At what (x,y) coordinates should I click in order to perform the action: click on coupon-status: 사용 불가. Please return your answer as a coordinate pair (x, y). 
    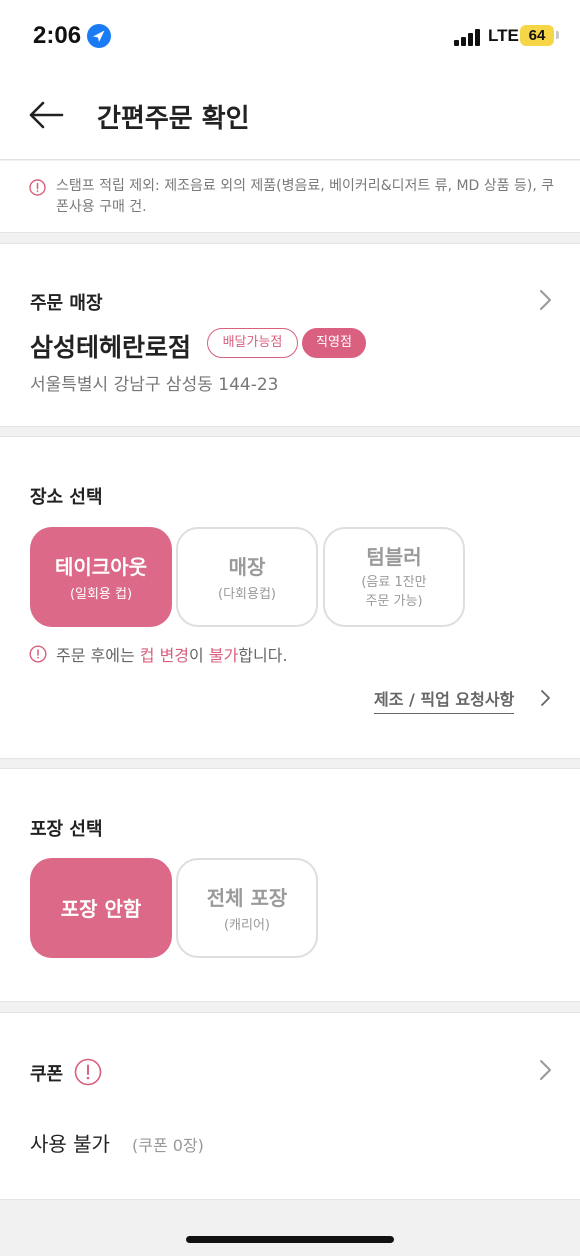
    Looking at the image, I should click on (70, 1144).